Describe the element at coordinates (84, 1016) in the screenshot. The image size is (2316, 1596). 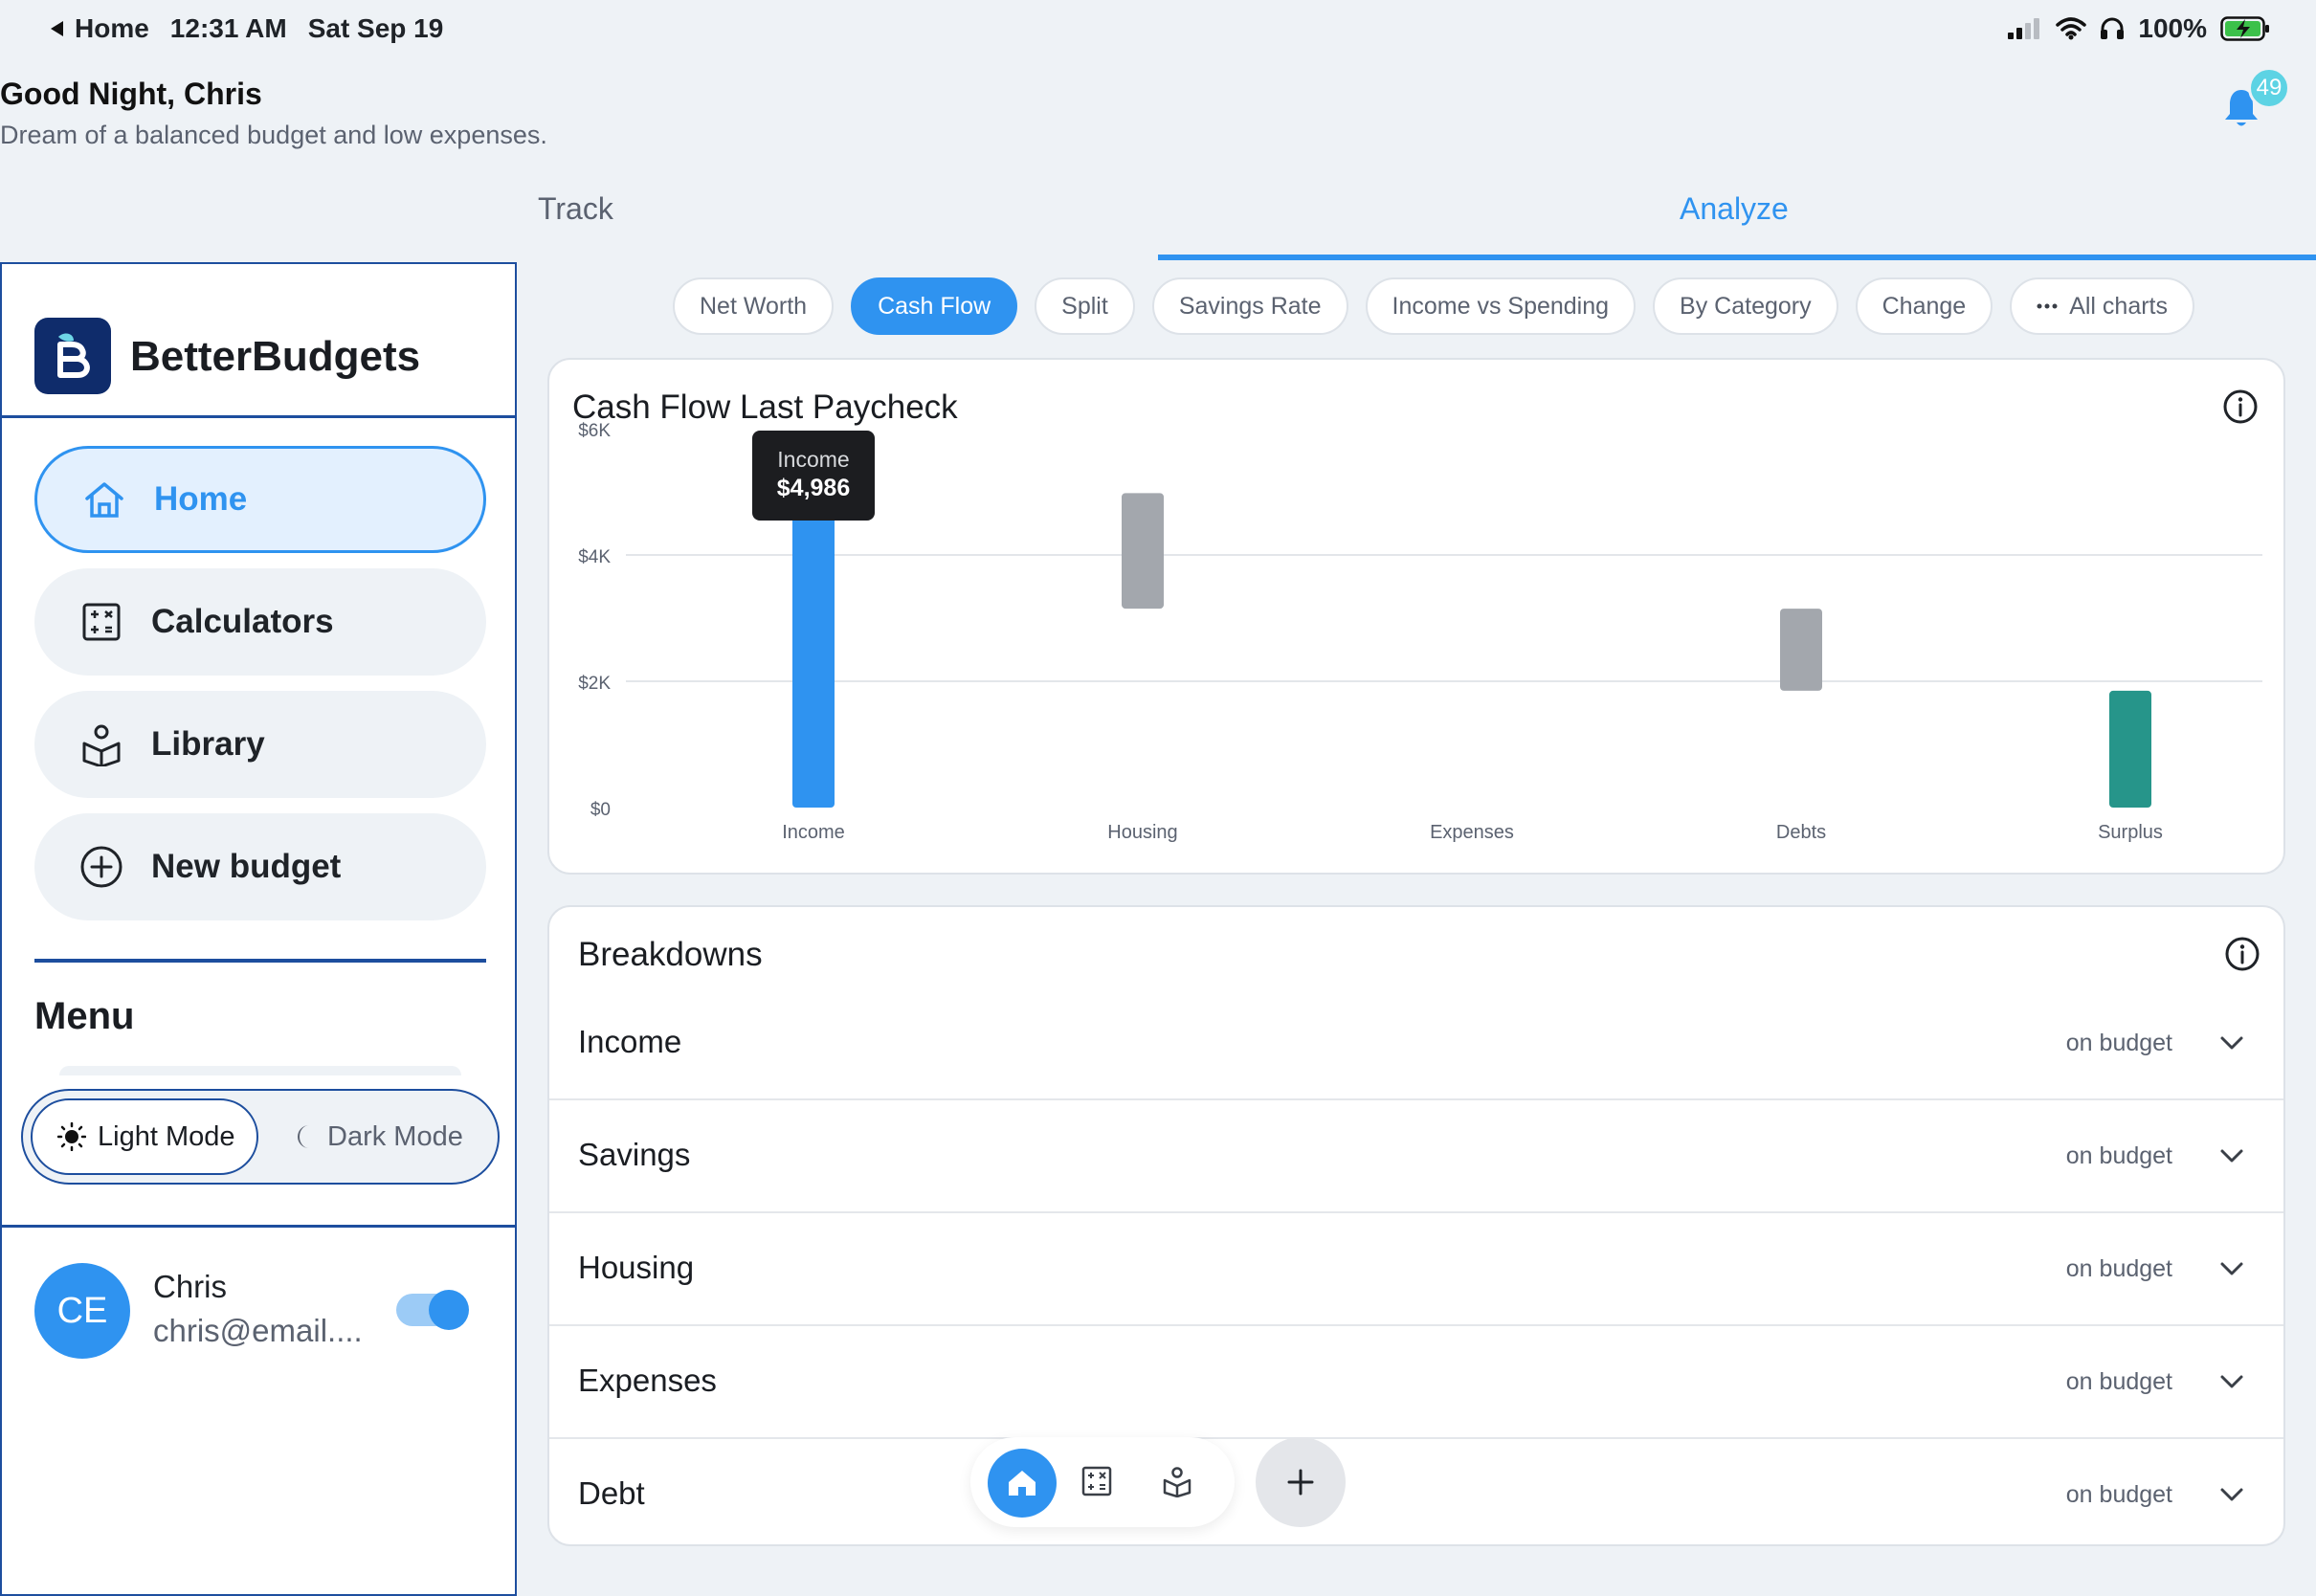
I see `menu-heading: Menu` at that location.